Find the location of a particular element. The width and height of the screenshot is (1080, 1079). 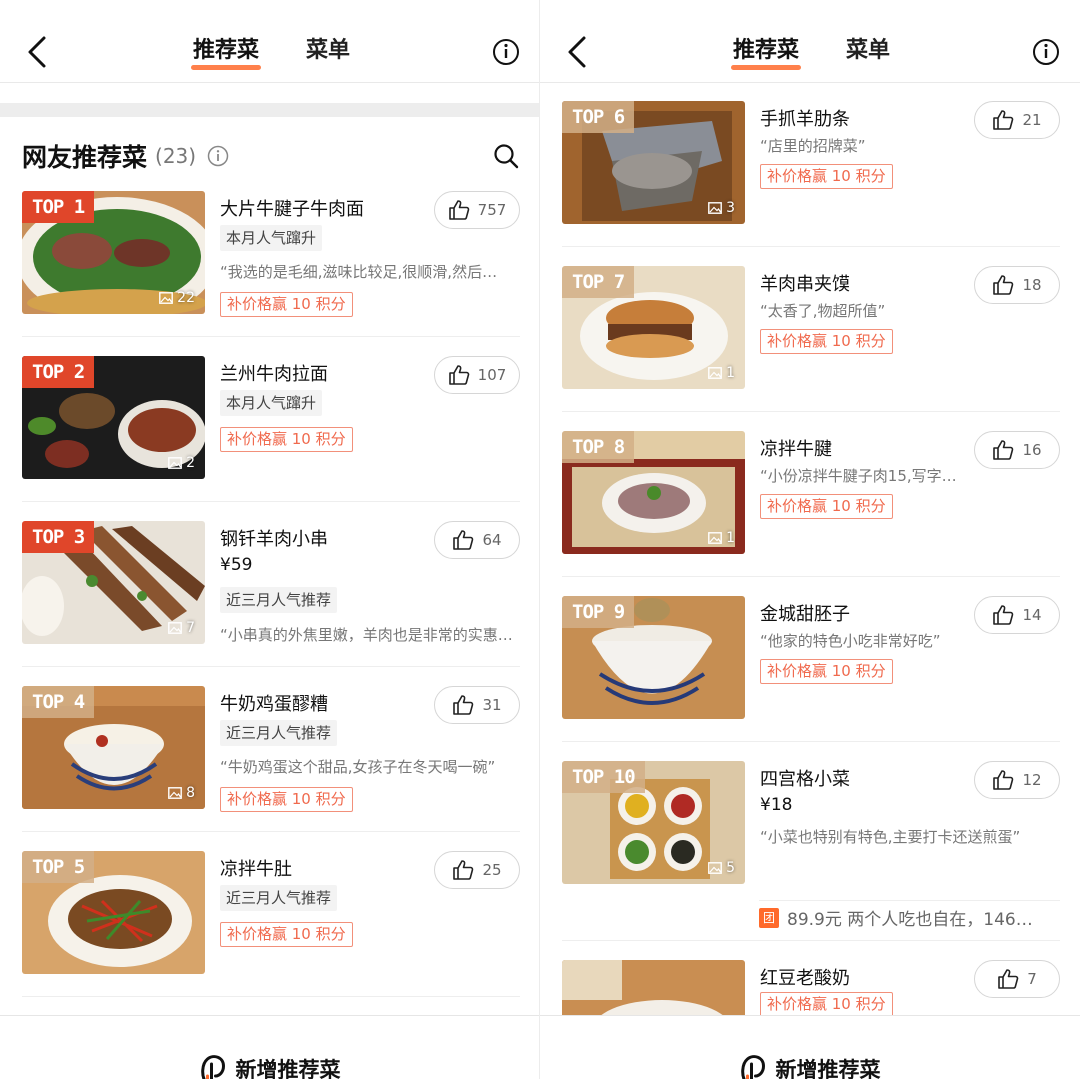

popularity-tag: 本月人气蹿升 is located at coordinates (271, 403).